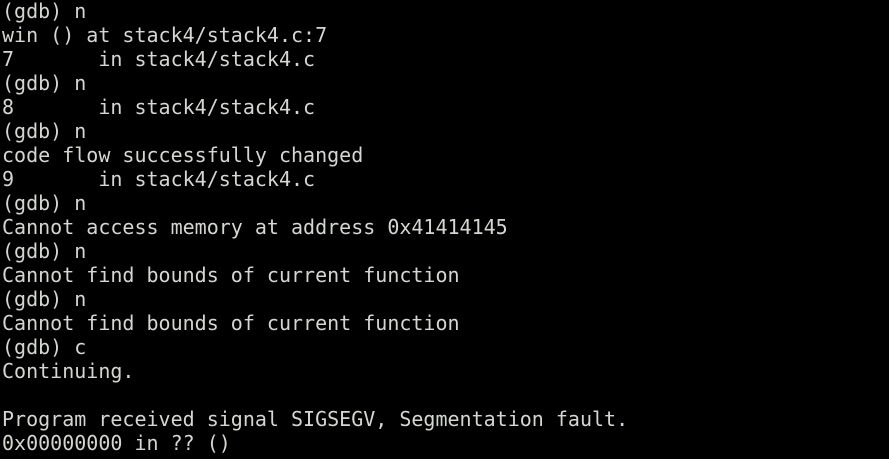  I want to click on terminal-prompt-line, so click(315, 457).